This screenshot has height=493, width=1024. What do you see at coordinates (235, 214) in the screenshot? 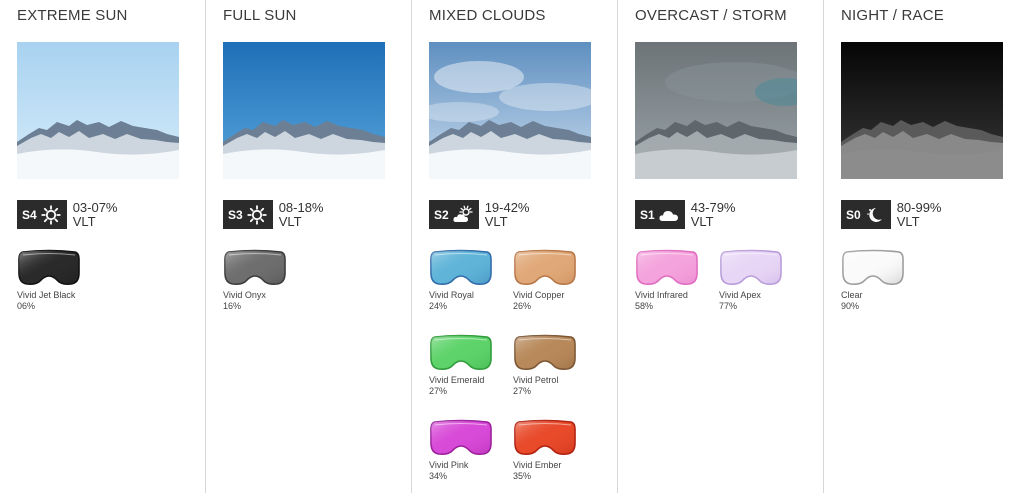
I see `category-code: S3` at bounding box center [235, 214].